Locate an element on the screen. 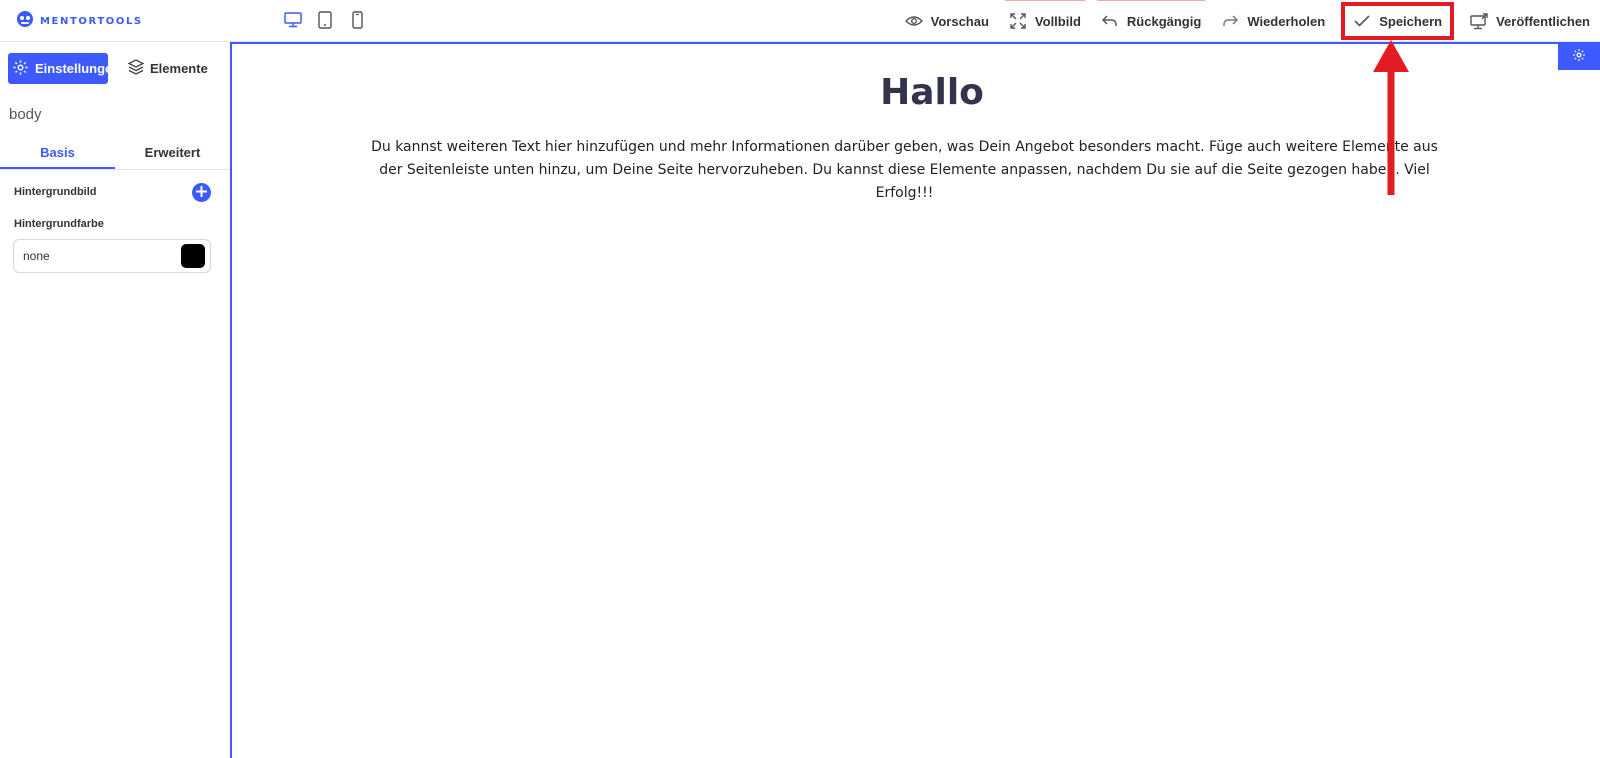 This screenshot has width=1600, height=758. canvas-settings-button is located at coordinates (1579, 57).